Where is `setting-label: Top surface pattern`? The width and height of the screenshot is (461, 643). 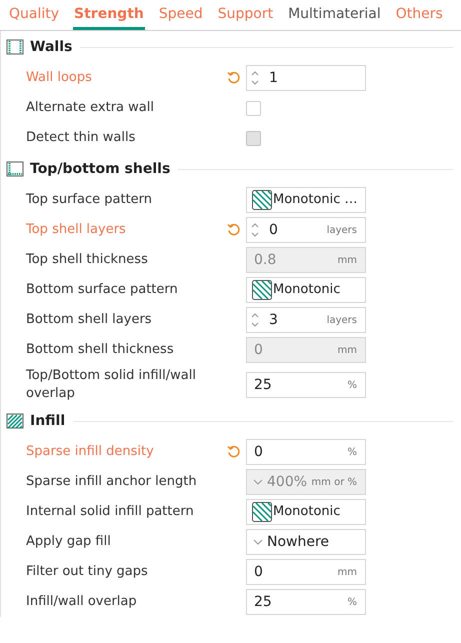 setting-label: Top surface pattern is located at coordinates (90, 200).